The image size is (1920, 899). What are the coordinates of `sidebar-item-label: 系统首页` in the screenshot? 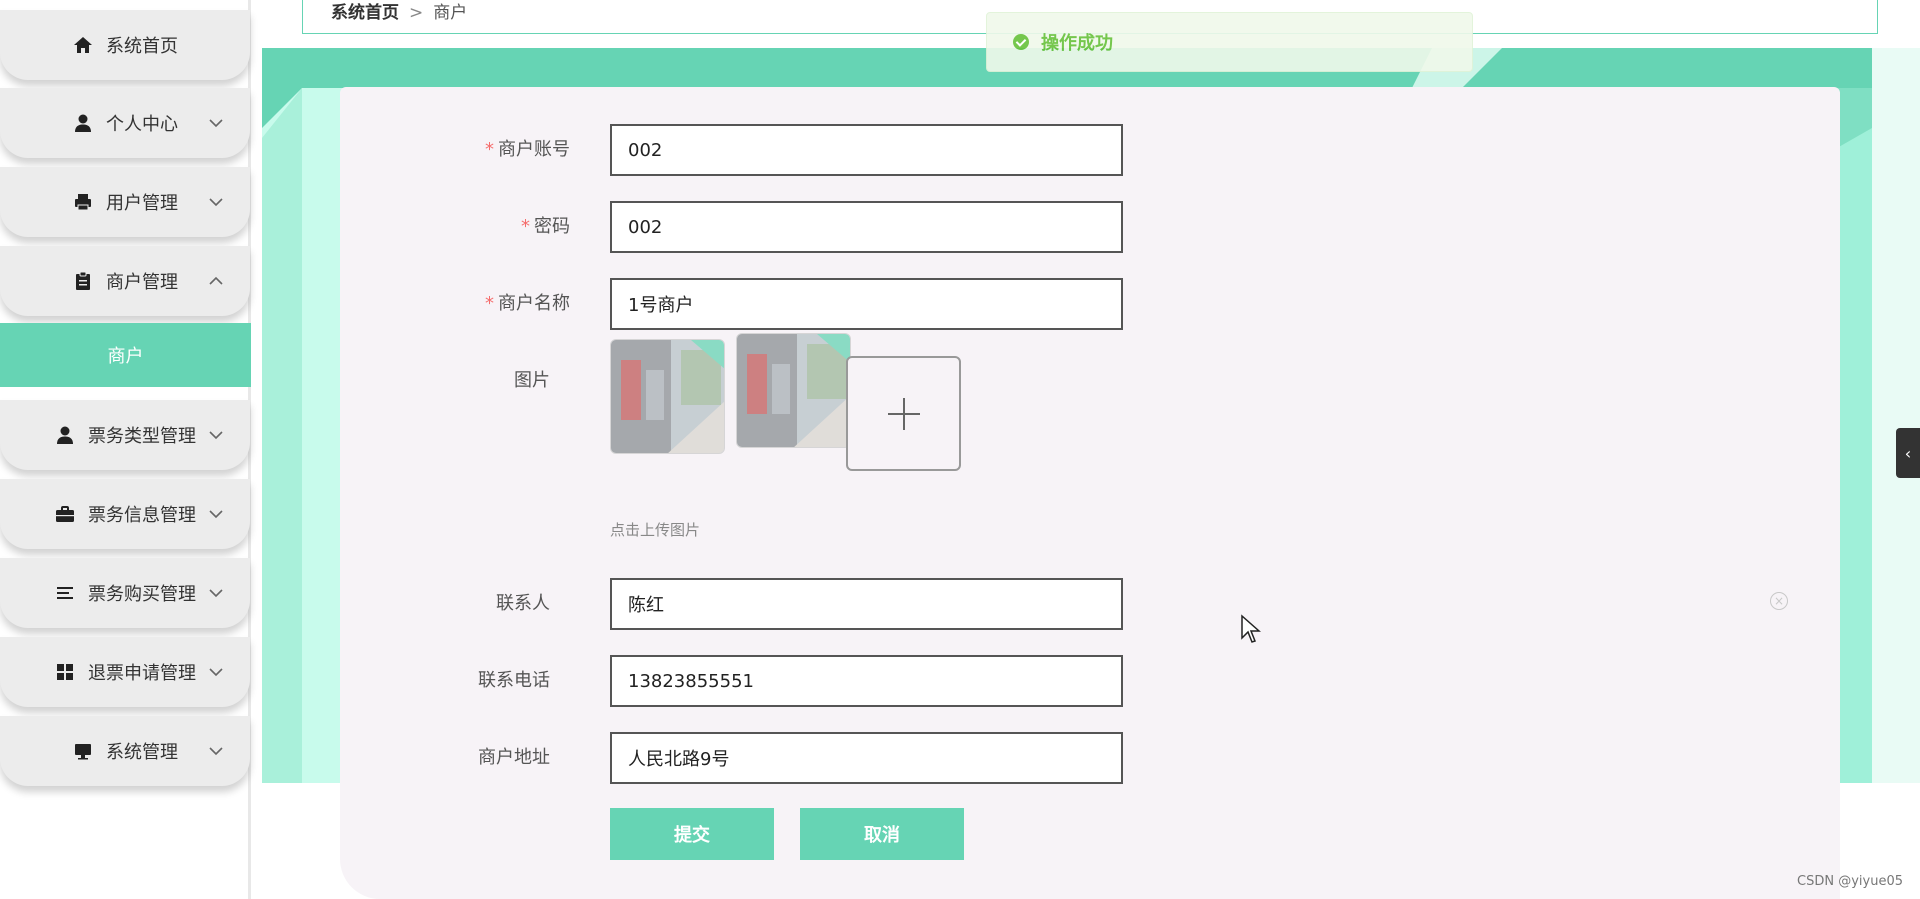 It's located at (142, 46).